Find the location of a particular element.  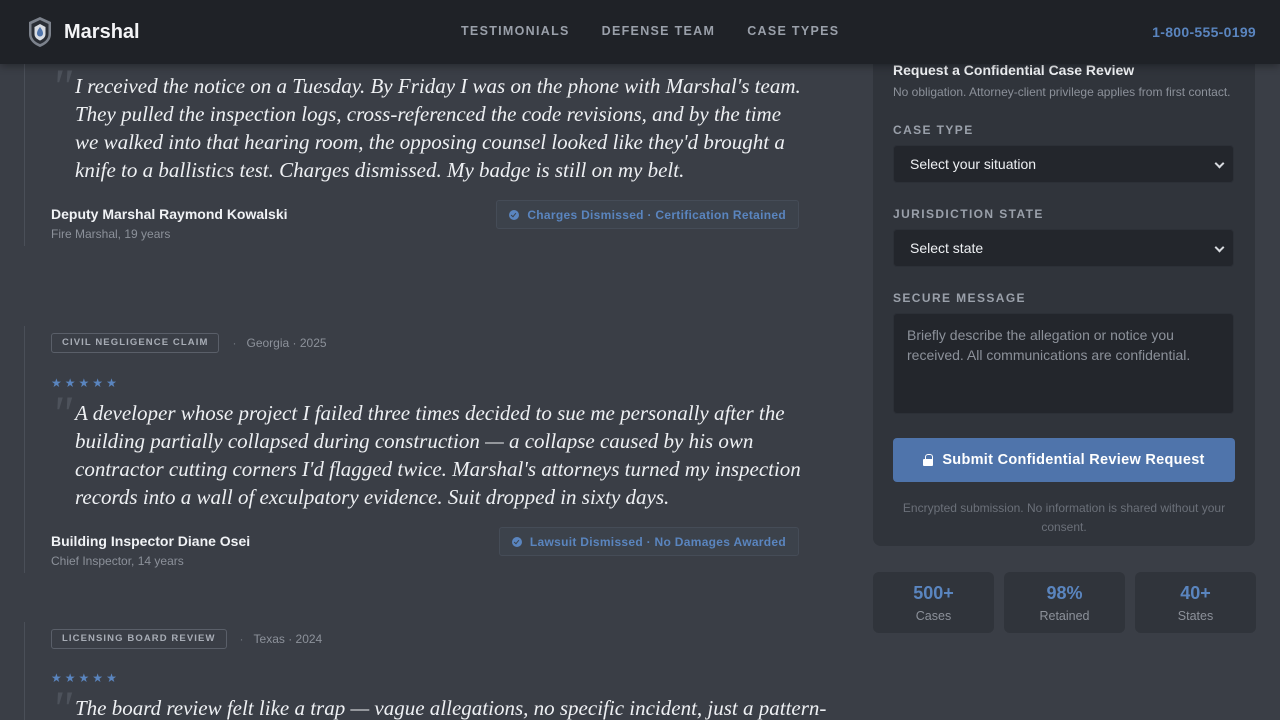

submit-review-button: Submit Confidential Review Request is located at coordinates (1064, 460).